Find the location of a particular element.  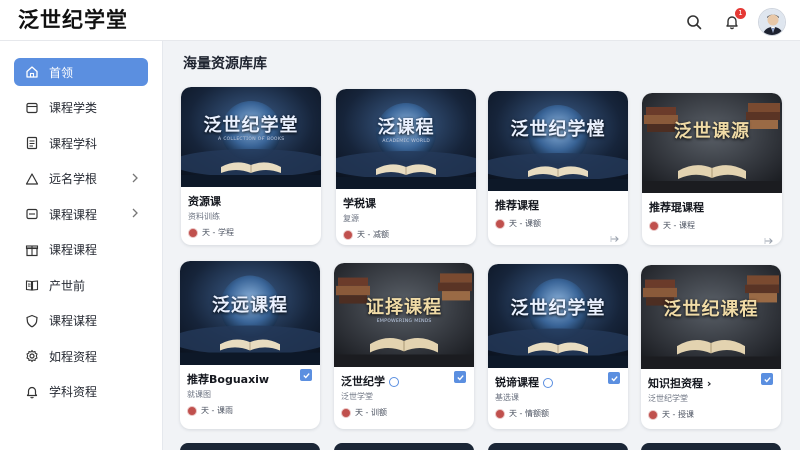

bell-icon is located at coordinates (32, 392).